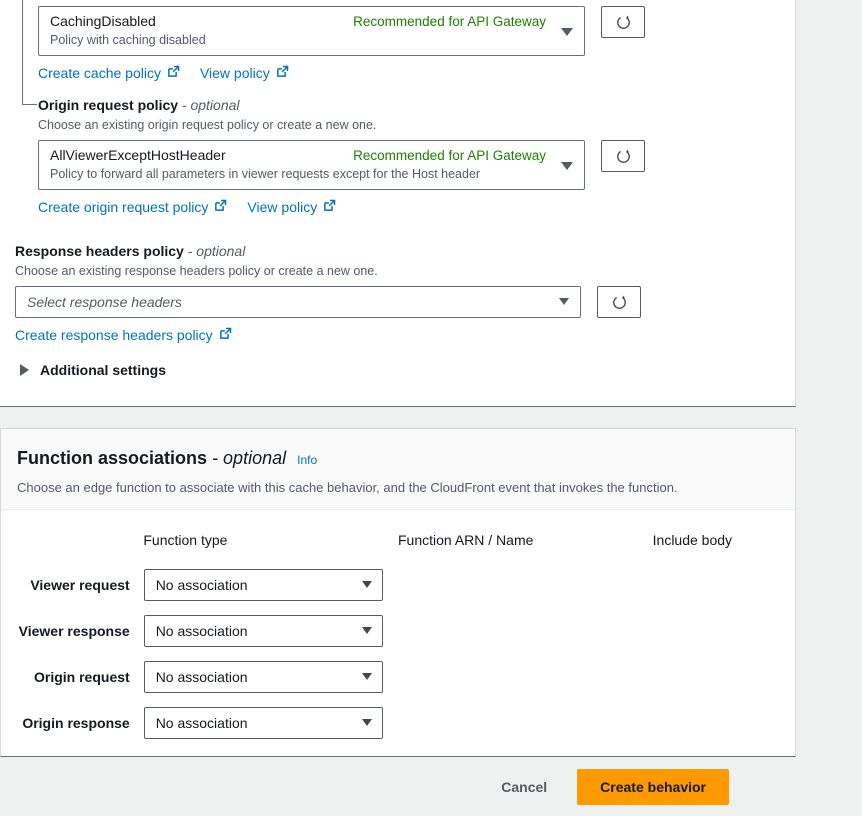 This screenshot has height=816, width=862. I want to click on create-cache-policy-label: Create cache policy, so click(99, 73).